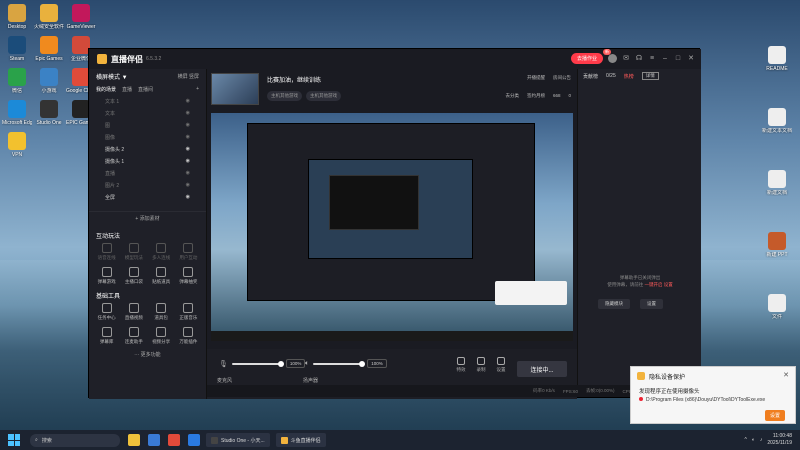  What do you see at coordinates (590, 76) in the screenshot?
I see `contribution-tab: 贡献榜` at bounding box center [590, 76].